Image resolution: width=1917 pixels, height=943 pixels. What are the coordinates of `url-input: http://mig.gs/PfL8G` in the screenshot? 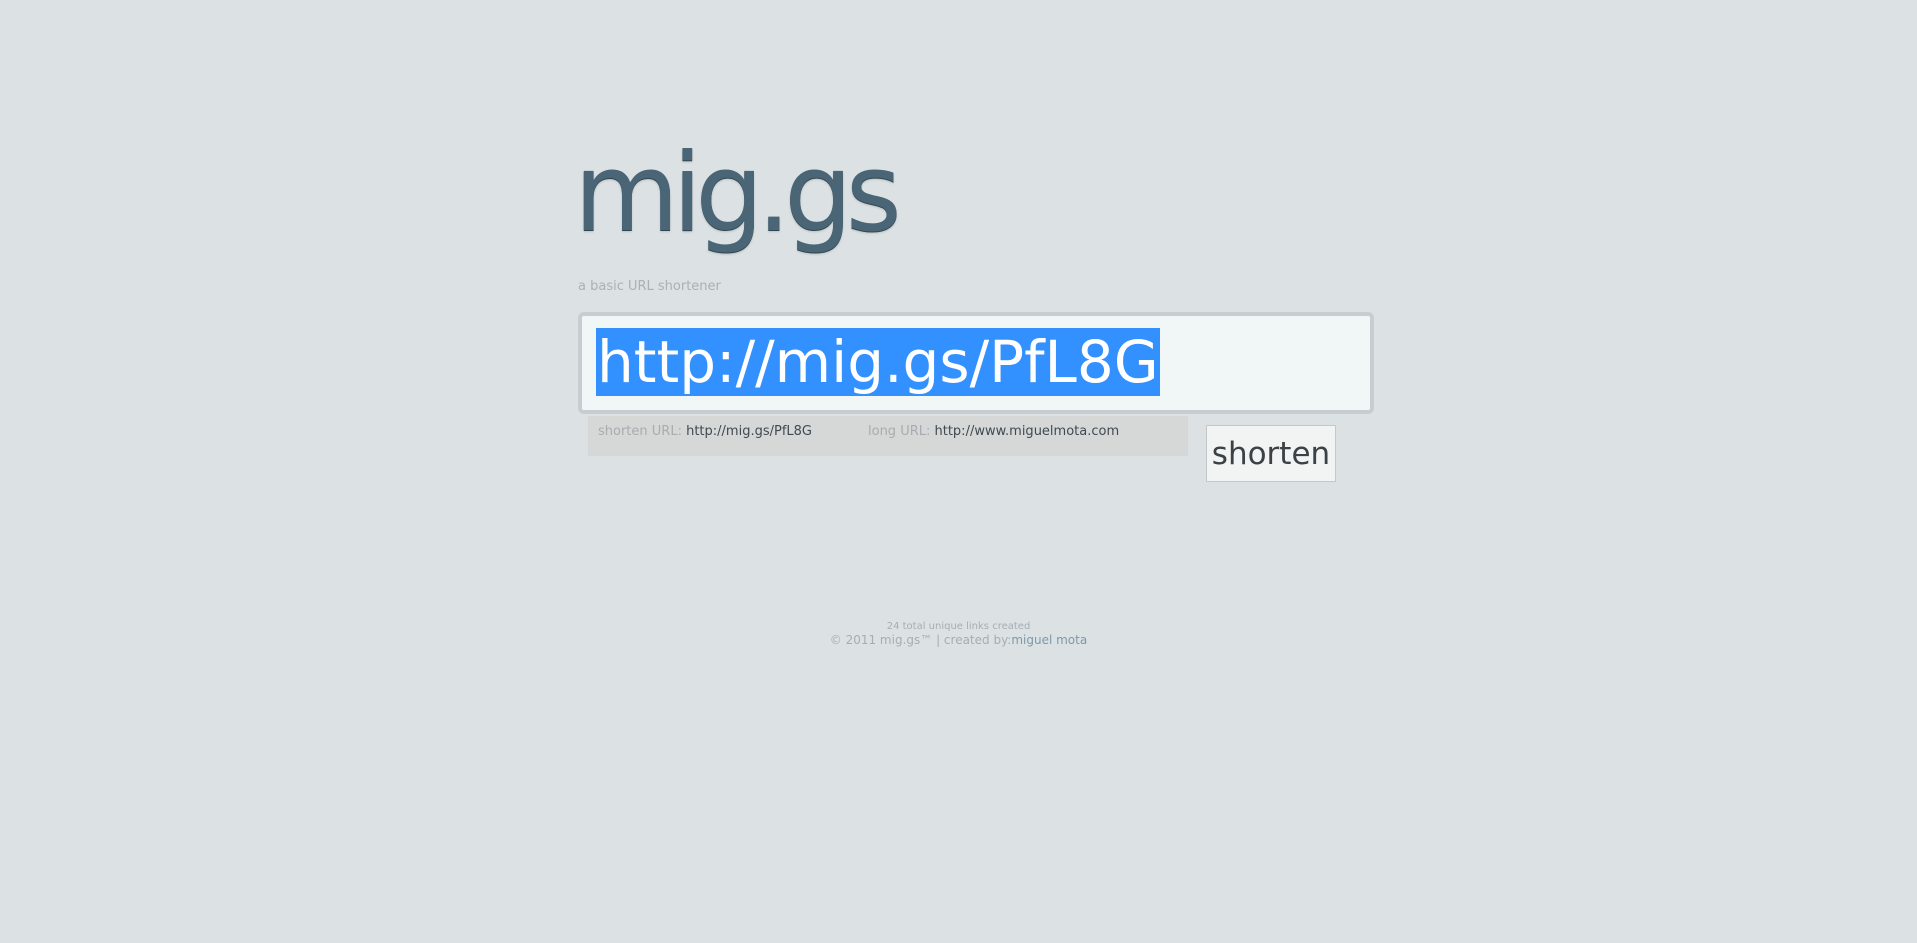 It's located at (878, 362).